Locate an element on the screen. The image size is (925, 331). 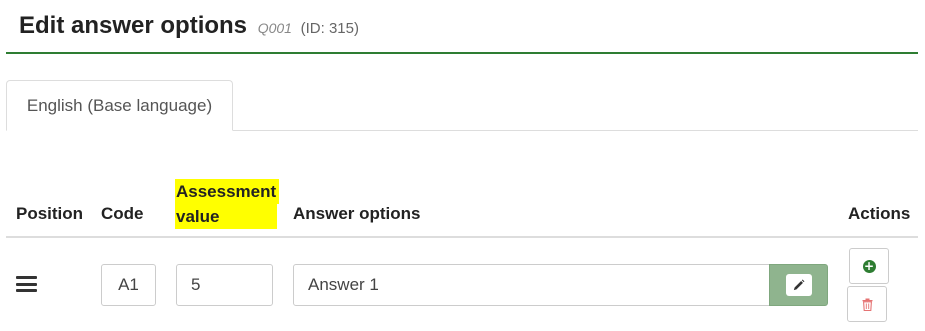
trash-icon is located at coordinates (867, 304).